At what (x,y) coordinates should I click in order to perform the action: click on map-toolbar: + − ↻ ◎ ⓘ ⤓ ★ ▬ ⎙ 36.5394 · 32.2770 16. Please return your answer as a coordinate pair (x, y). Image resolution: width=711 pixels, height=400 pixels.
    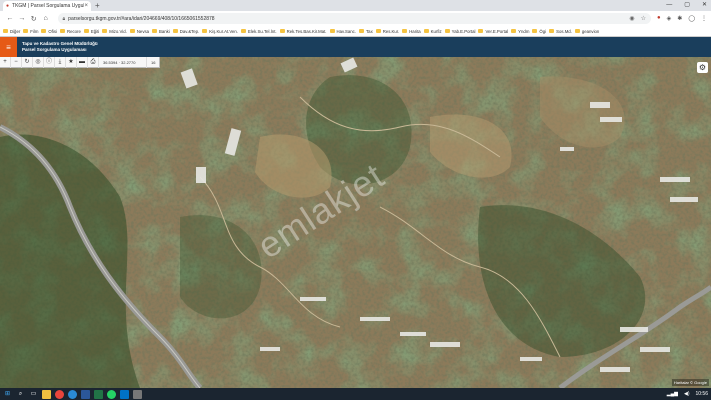
    Looking at the image, I should click on (80, 62).